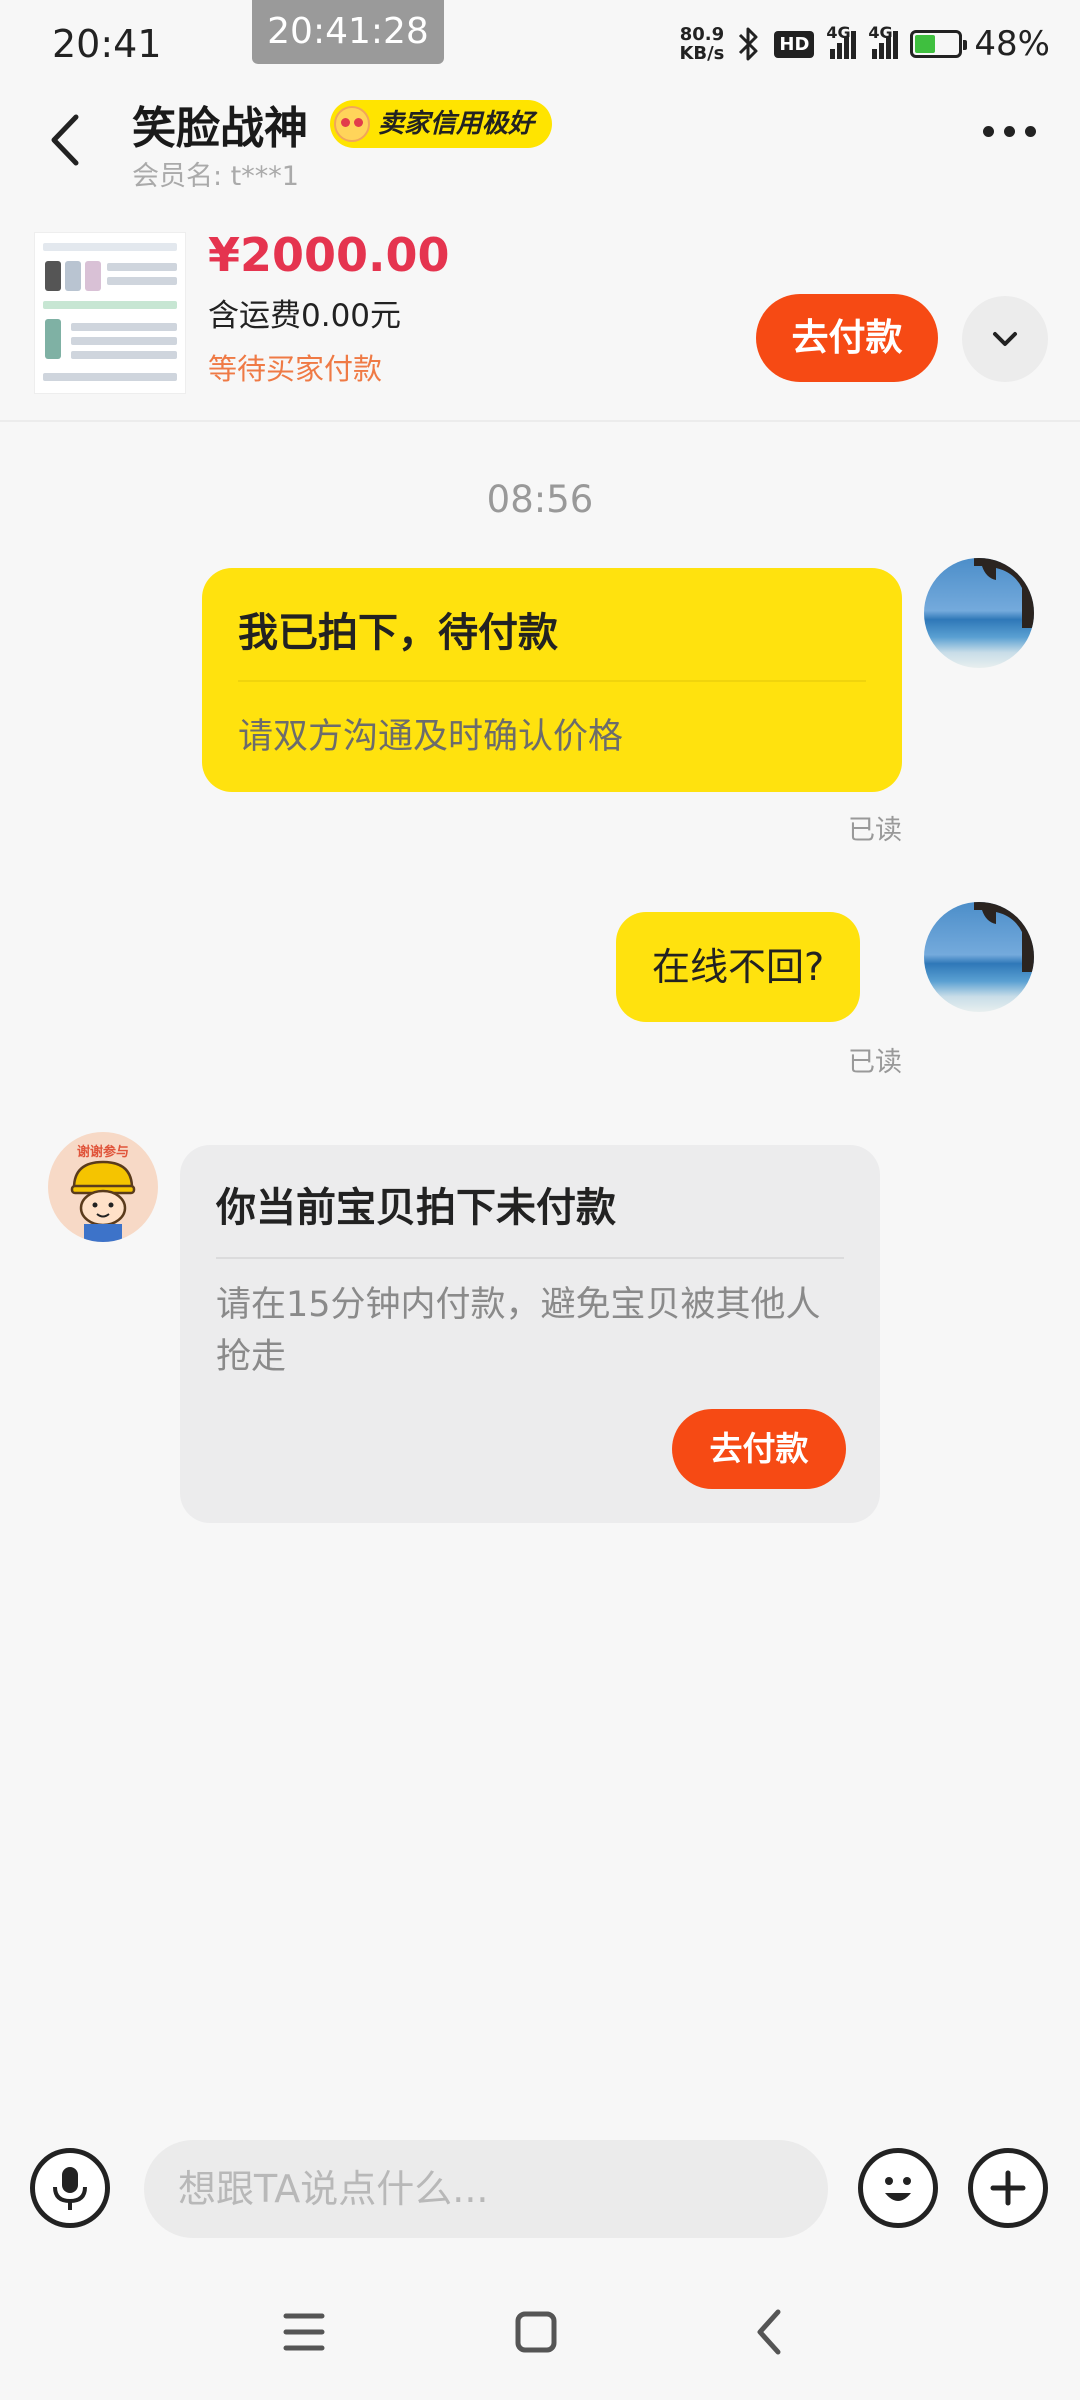 The width and height of the screenshot is (1080, 2400). What do you see at coordinates (702, 44) in the screenshot?
I see `net-speed: 80.9 KB/s` at bounding box center [702, 44].